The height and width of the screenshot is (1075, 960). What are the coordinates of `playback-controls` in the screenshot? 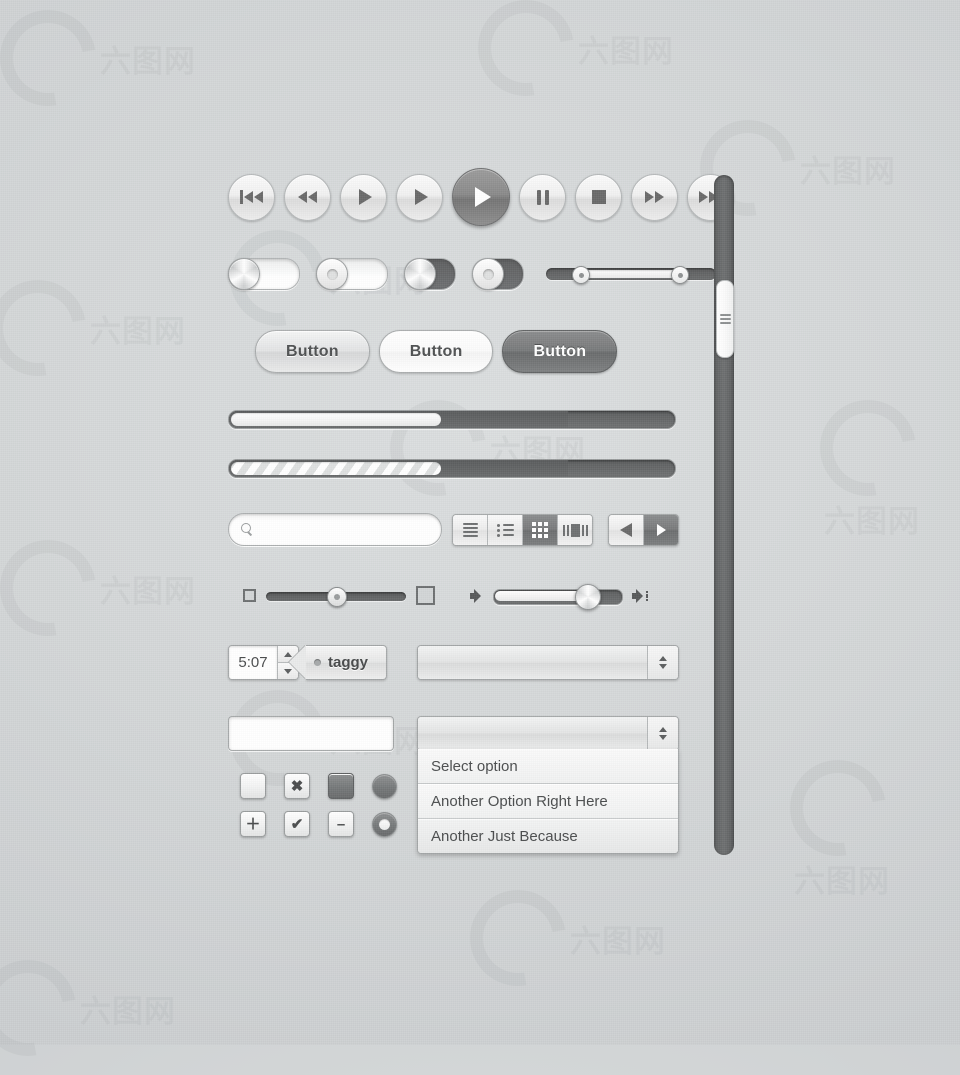 It's located at (481, 197).